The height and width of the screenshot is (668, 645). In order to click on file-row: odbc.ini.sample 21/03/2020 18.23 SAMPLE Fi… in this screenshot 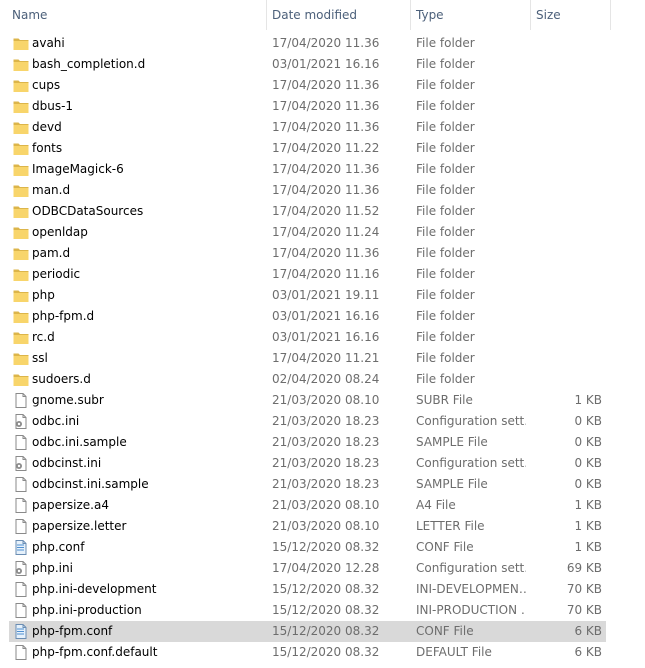, I will do `click(307, 442)`.